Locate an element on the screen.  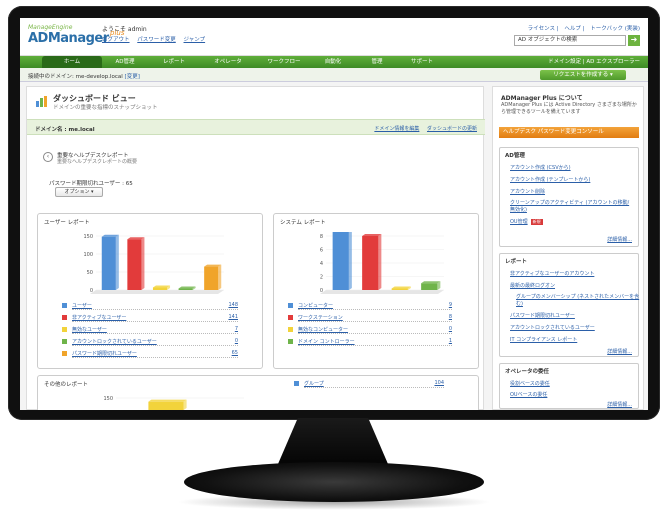
tab-admin: 管理 is located at coordinates (377, 62).